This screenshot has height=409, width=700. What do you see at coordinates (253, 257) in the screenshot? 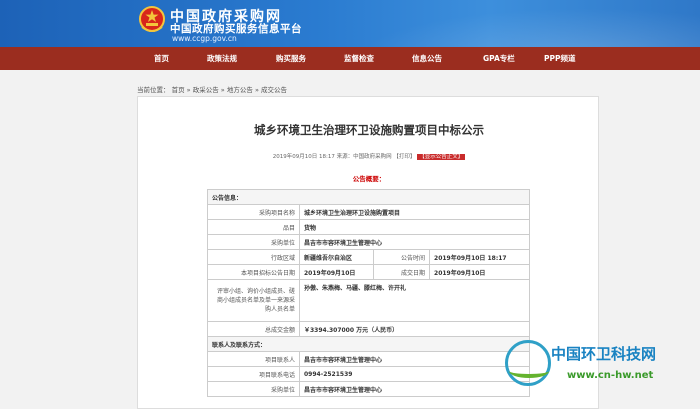
I see `region-label: 行政区域` at bounding box center [253, 257].